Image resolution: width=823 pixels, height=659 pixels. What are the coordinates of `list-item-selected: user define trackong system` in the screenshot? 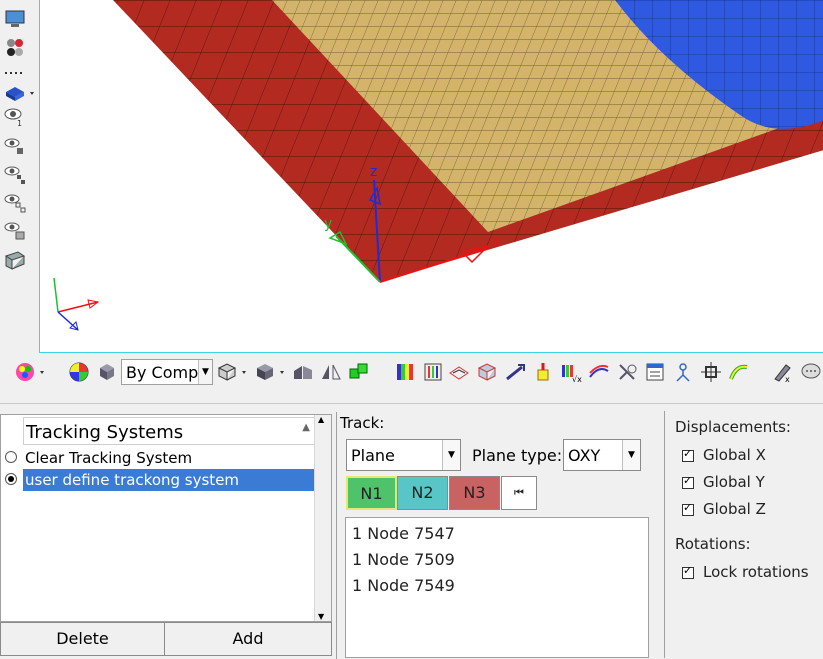 It's located at (169, 480).